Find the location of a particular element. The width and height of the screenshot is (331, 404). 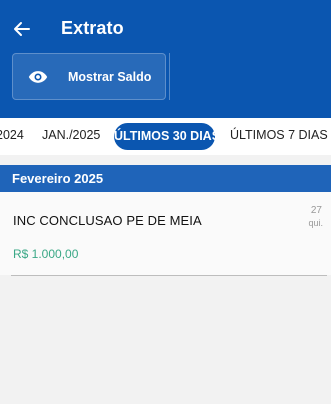

arrow-left-icon is located at coordinates (22, 29).